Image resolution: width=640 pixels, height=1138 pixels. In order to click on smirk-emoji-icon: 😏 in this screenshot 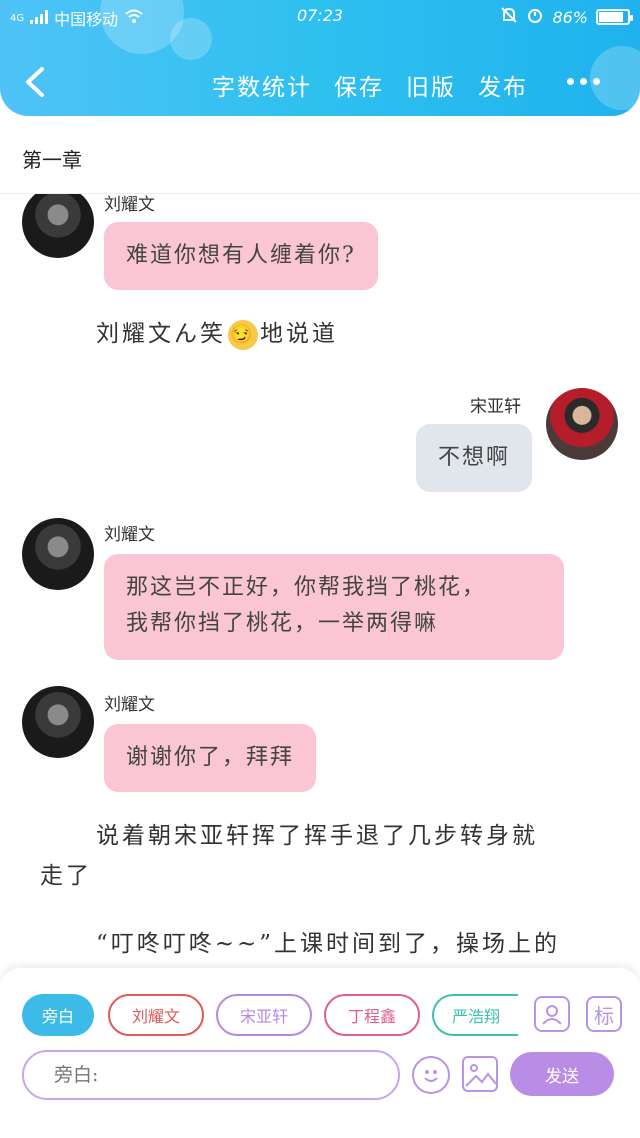, I will do `click(243, 335)`.